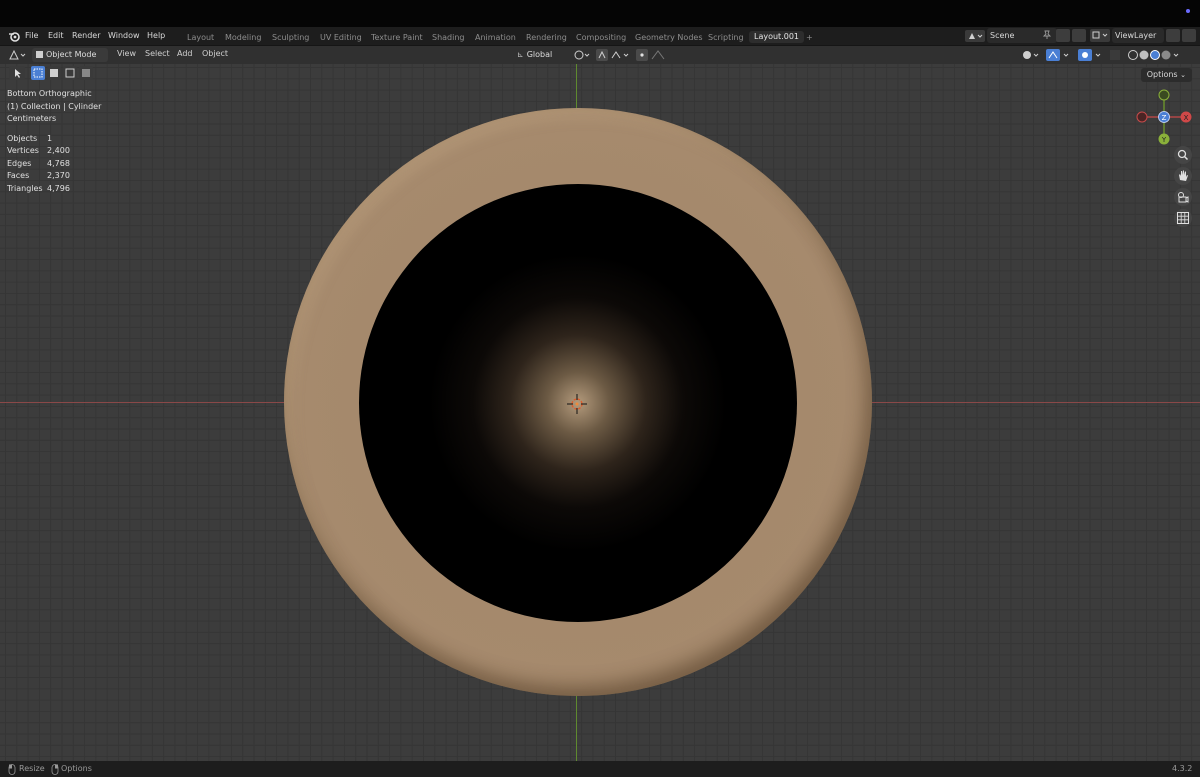 This screenshot has height=777, width=1200. What do you see at coordinates (18, 55) in the screenshot?
I see `editor-type-icon` at bounding box center [18, 55].